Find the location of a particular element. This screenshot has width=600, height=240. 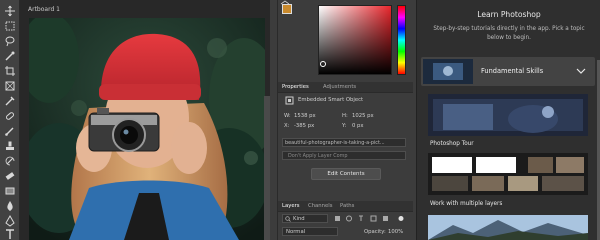

tutorial-thumbnail-layers is located at coordinates (508, 174).